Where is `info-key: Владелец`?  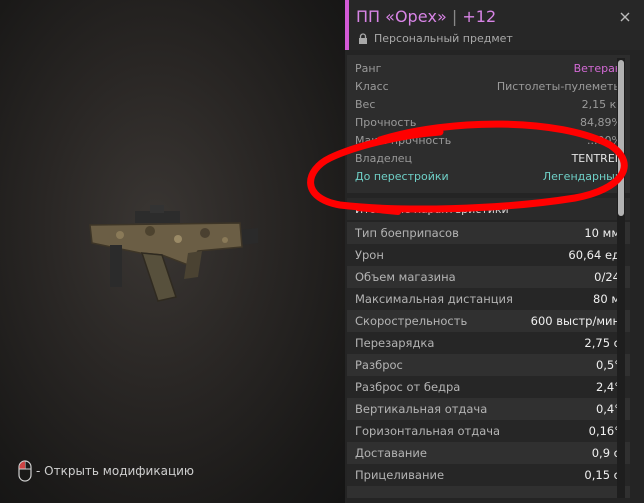
info-key: Владелец is located at coordinates (383, 158).